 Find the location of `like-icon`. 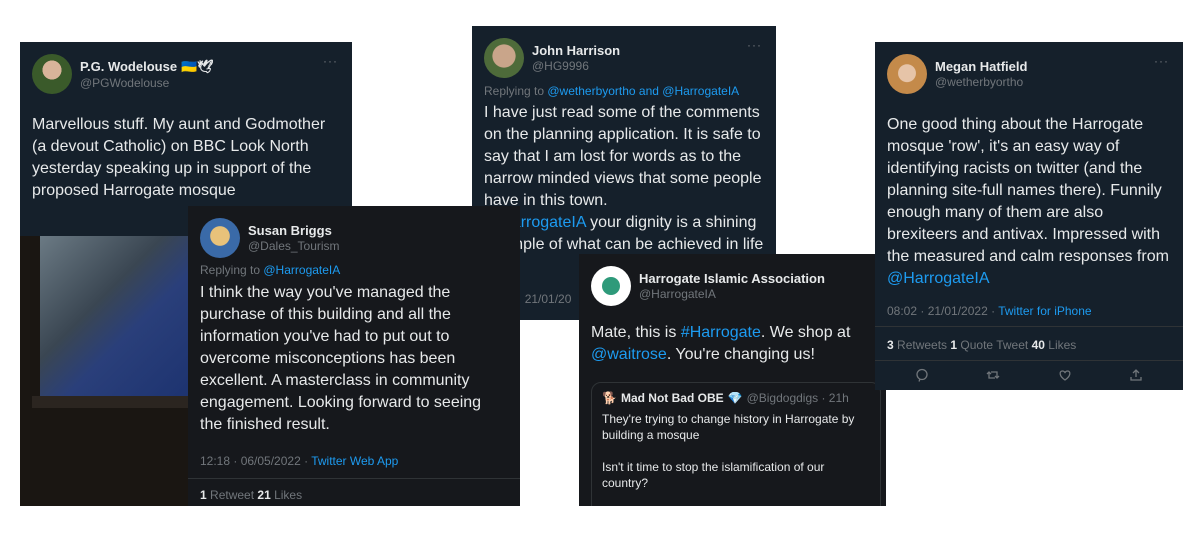

like-icon is located at coordinates (1065, 375).